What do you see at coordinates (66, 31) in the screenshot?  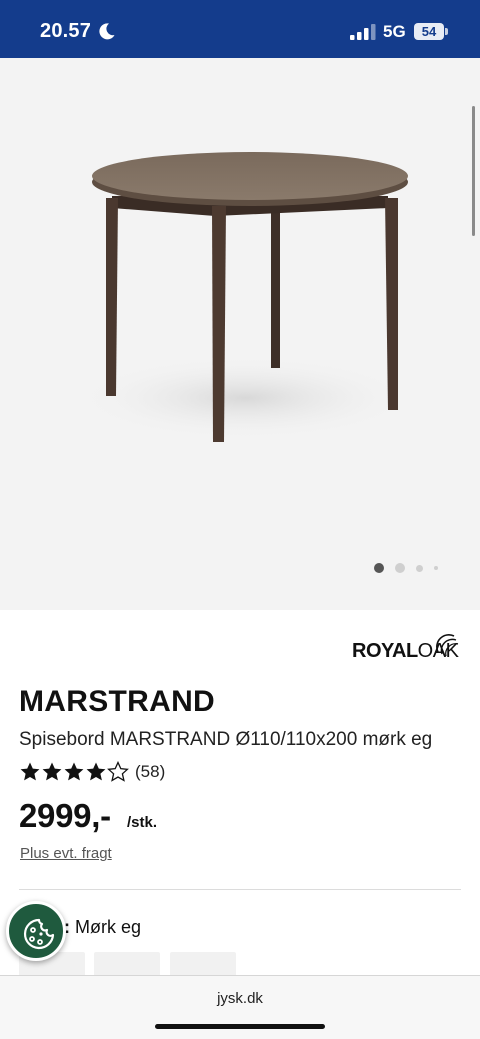 I see `status-time: 20.57` at bounding box center [66, 31].